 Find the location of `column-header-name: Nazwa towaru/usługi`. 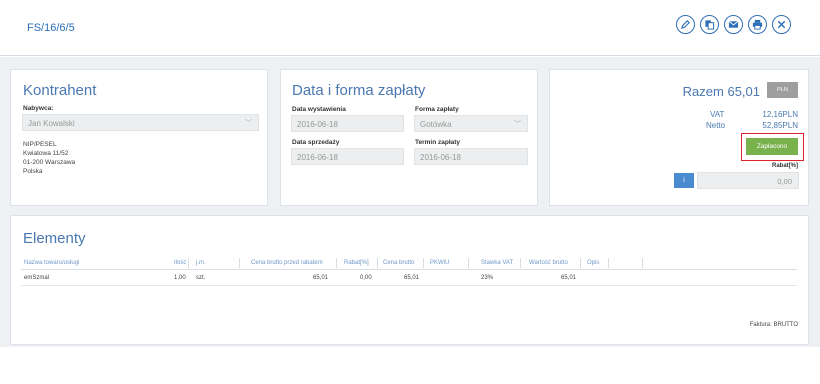

column-header-name: Nazwa towaru/usługi is located at coordinates (51, 263).